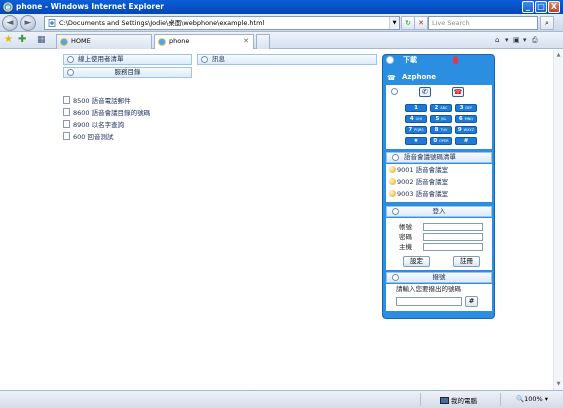  I want to click on password-label: 密碼, so click(405, 237).